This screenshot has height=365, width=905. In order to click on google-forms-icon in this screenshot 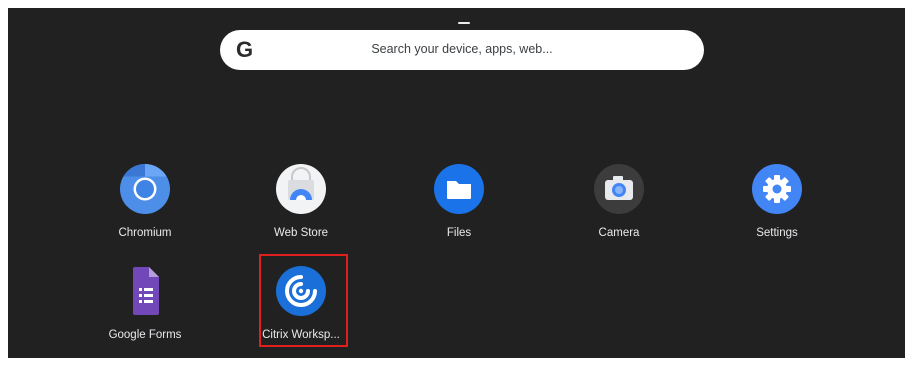, I will do `click(146, 291)`.